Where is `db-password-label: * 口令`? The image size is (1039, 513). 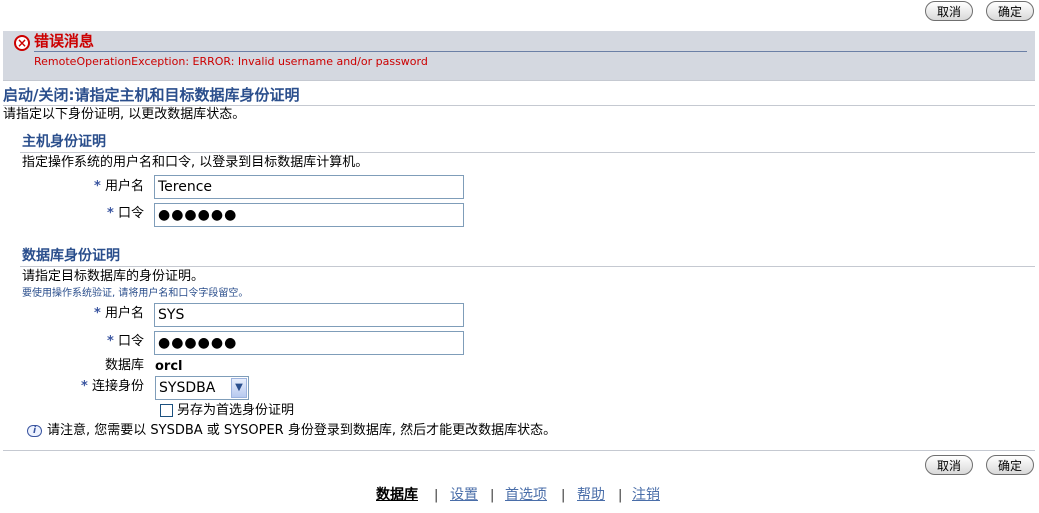
db-password-label: * 口令 is located at coordinates (102, 342).